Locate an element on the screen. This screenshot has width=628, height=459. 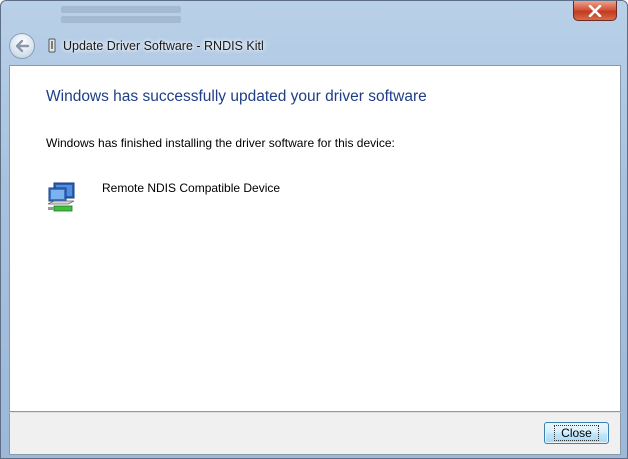
network-adapter-icon is located at coordinates (61, 197).